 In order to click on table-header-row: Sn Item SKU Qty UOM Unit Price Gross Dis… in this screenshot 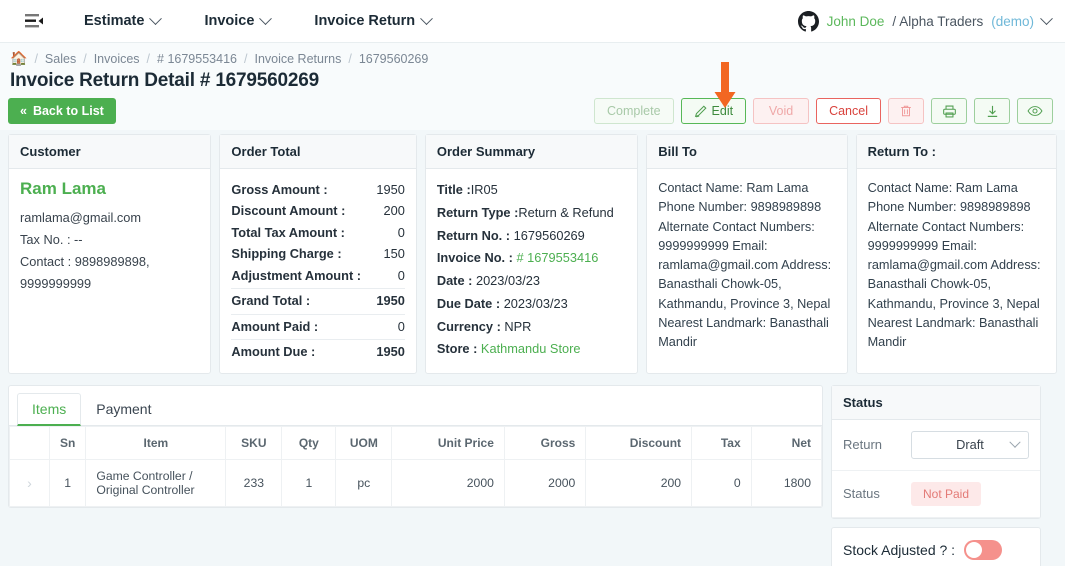, I will do `click(416, 442)`.